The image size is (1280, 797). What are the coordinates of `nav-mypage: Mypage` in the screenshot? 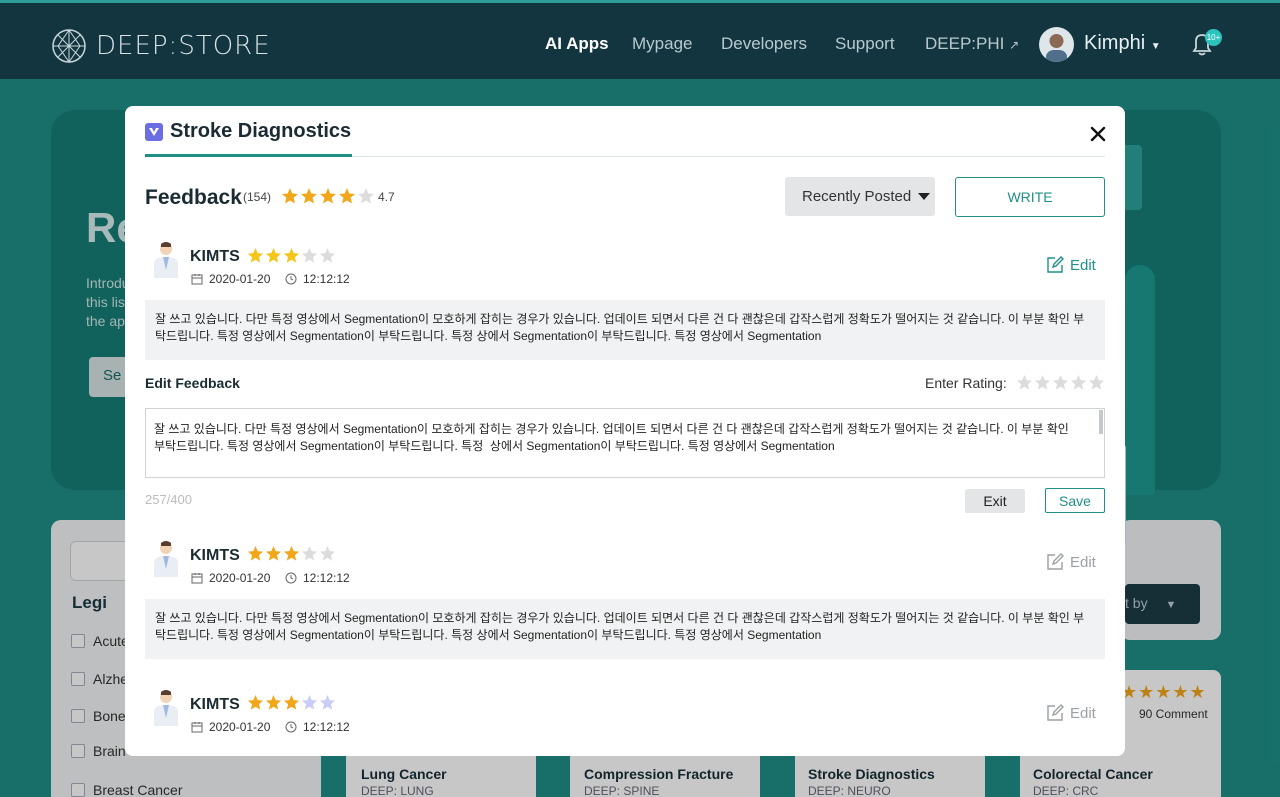 It's located at (662, 44).